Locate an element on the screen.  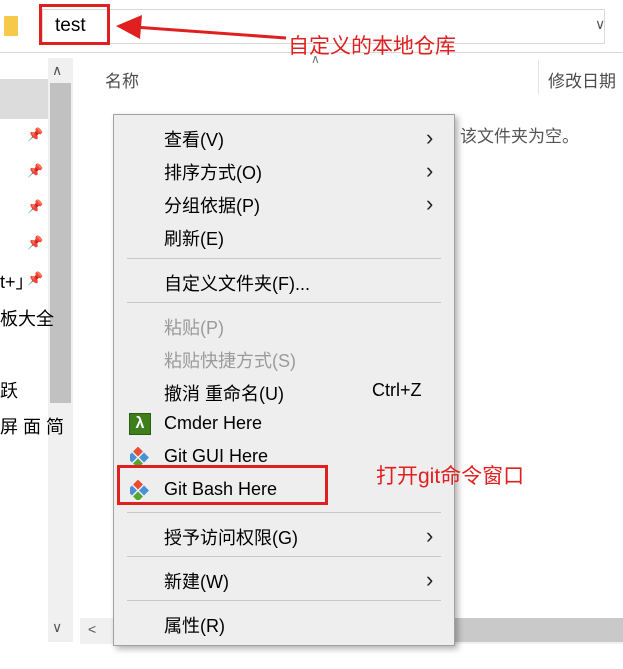
menu-item-label: 粘贴快捷方式(S) is located at coordinates (230, 361).